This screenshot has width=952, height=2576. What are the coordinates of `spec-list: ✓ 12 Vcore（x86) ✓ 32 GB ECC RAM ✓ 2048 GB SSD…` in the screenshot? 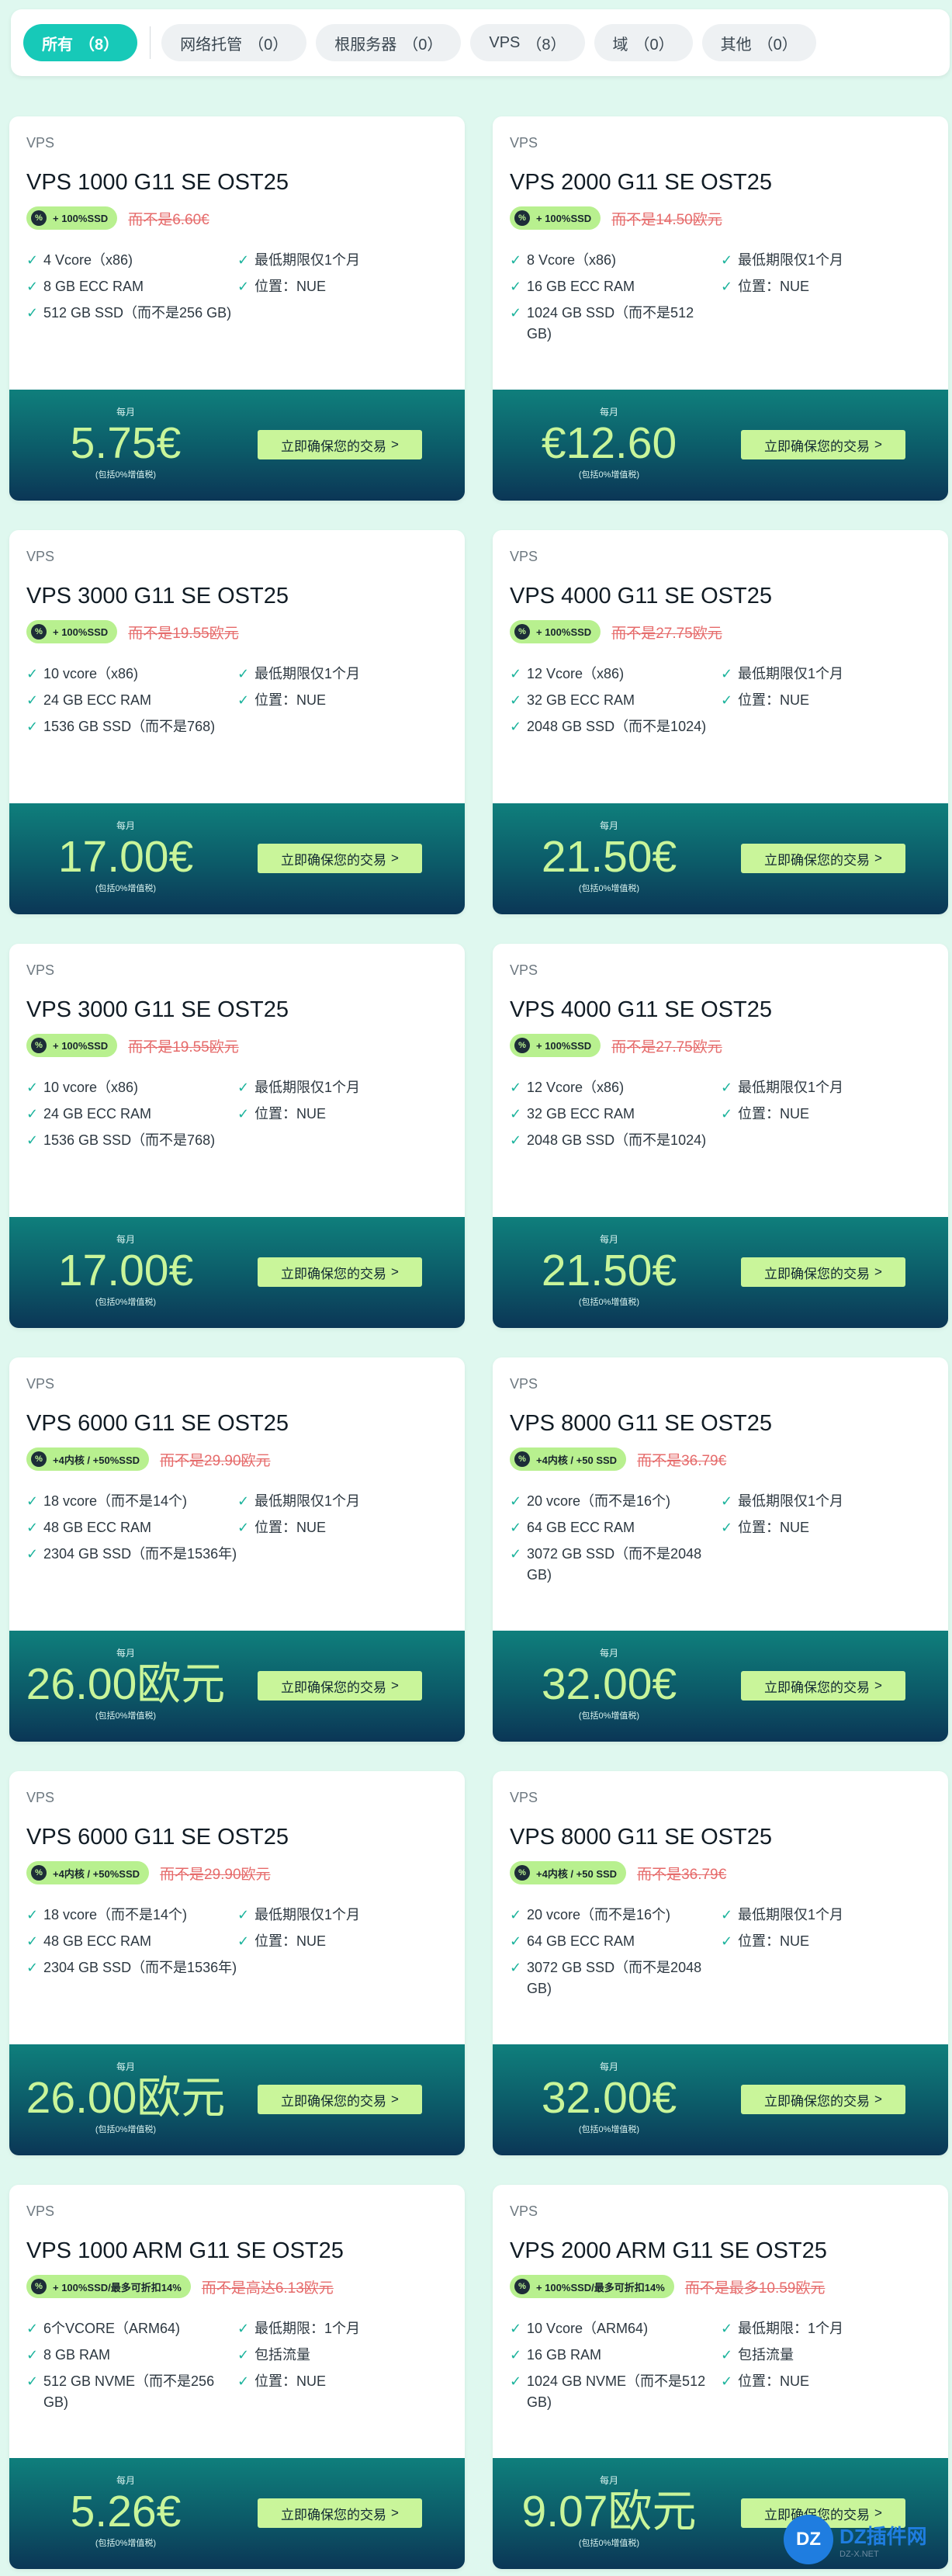 It's located at (720, 1116).